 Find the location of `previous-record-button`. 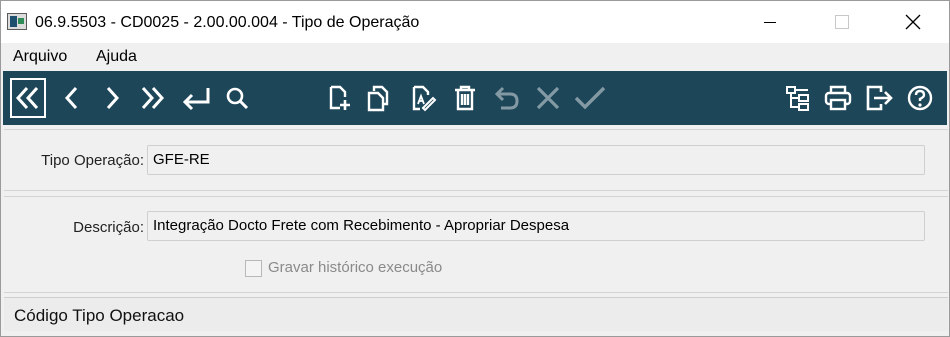

previous-record-button is located at coordinates (72, 98).